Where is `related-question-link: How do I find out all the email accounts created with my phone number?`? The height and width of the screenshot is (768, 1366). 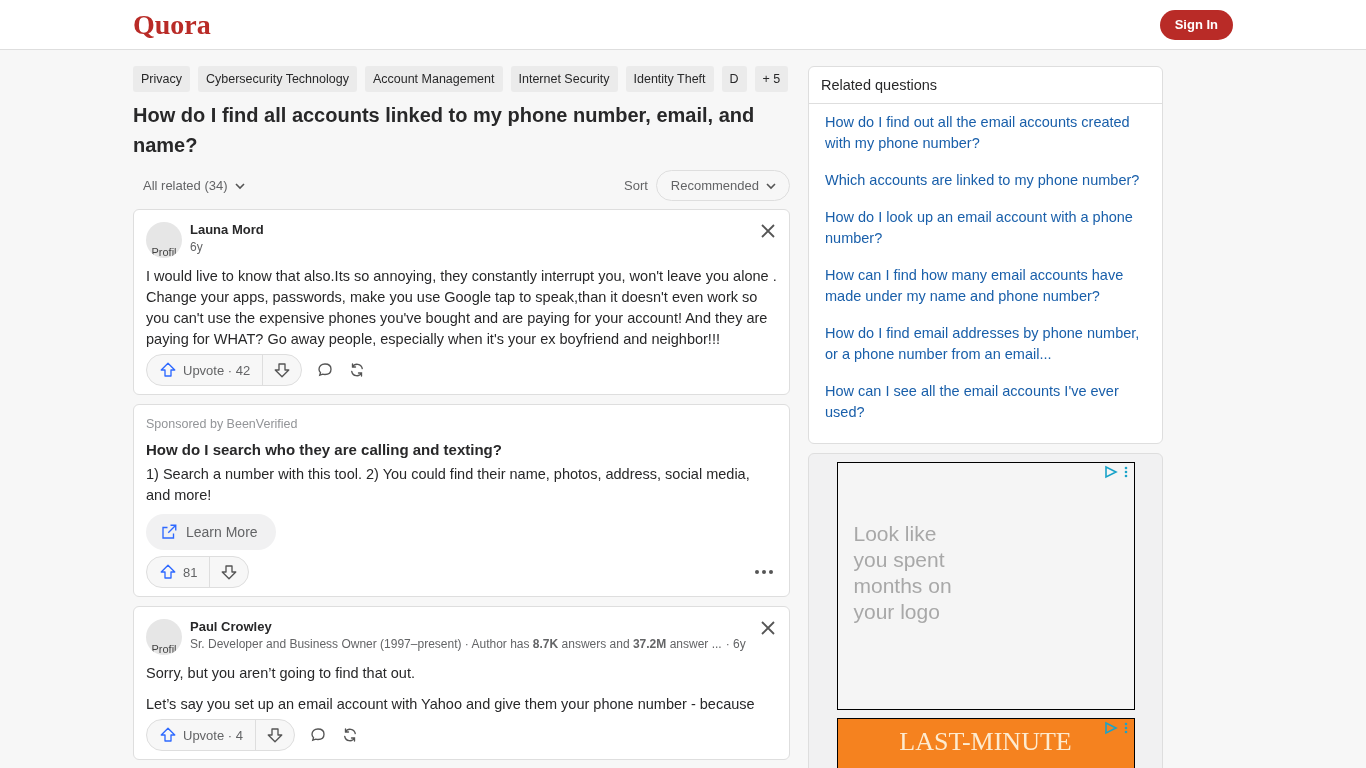 related-question-link: How do I find out all the email accounts created with my phone number? is located at coordinates (982, 133).